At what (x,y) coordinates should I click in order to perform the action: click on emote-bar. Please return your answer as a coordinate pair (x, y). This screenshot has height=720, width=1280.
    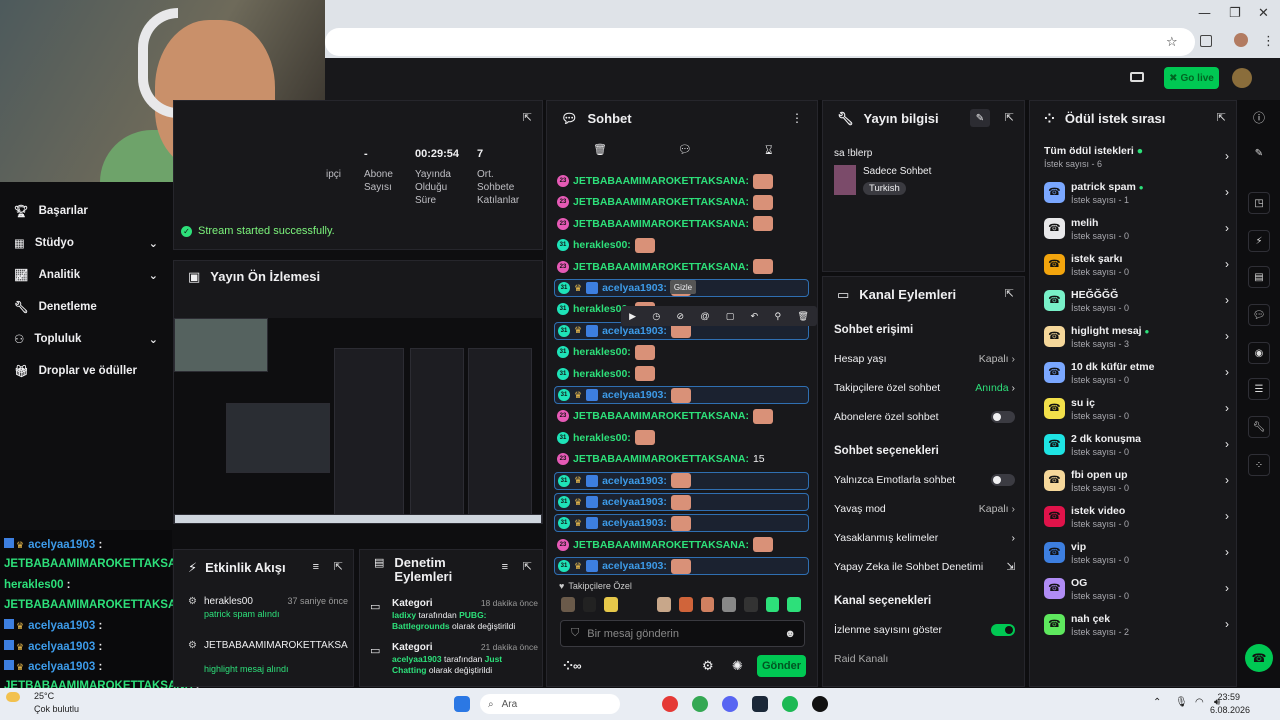
    Looking at the image, I should click on (681, 605).